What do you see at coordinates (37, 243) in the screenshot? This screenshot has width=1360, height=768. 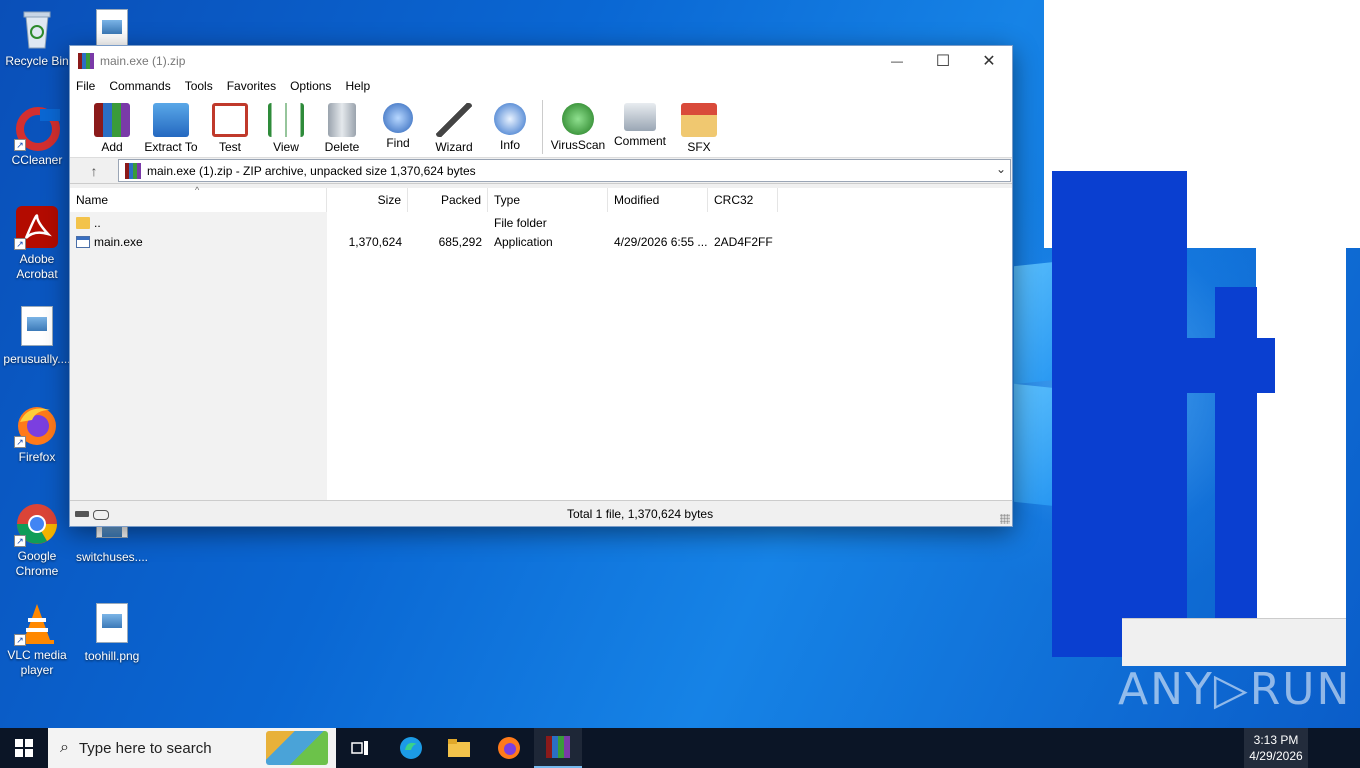 I see `desktop-icon-adobe-acrobat: ↗ Adobe Acrobat` at bounding box center [37, 243].